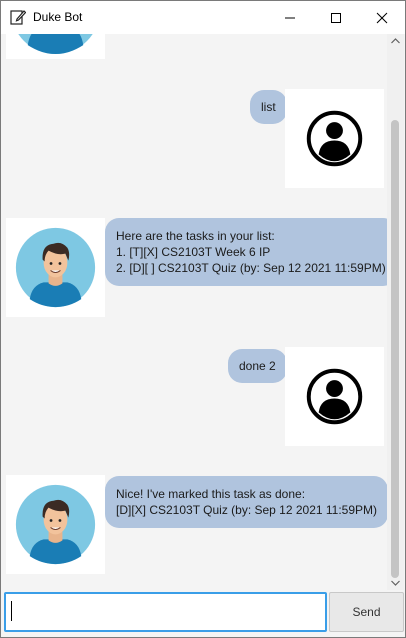 This screenshot has width=406, height=638. I want to click on maximize-icon, so click(336, 17).